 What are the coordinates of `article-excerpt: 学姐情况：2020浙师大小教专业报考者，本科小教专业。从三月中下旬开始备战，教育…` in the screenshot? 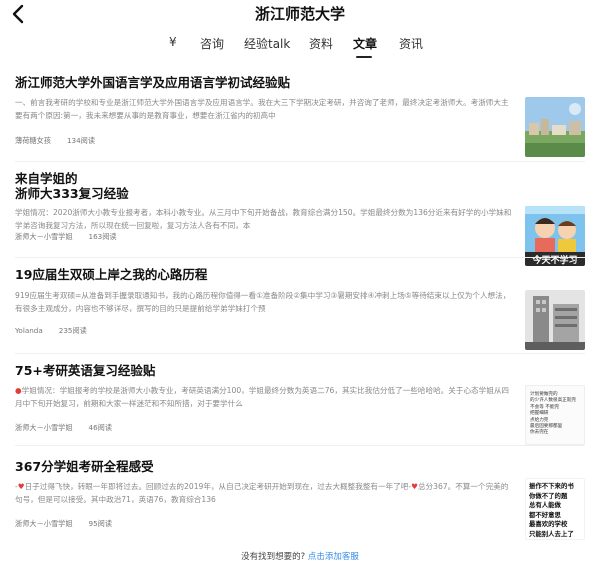 It's located at (263, 219).